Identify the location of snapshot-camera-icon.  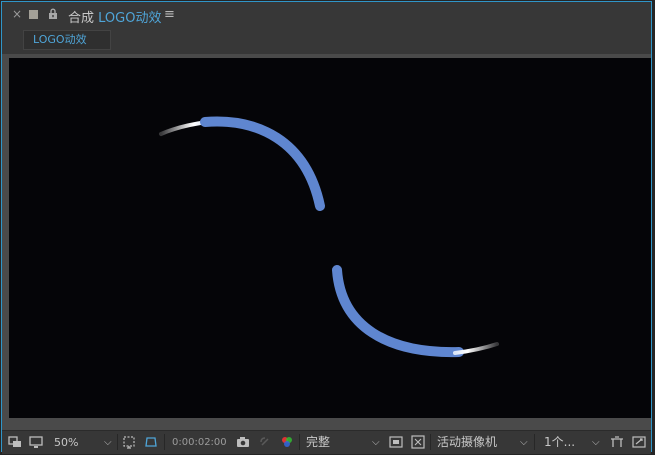
(243, 442).